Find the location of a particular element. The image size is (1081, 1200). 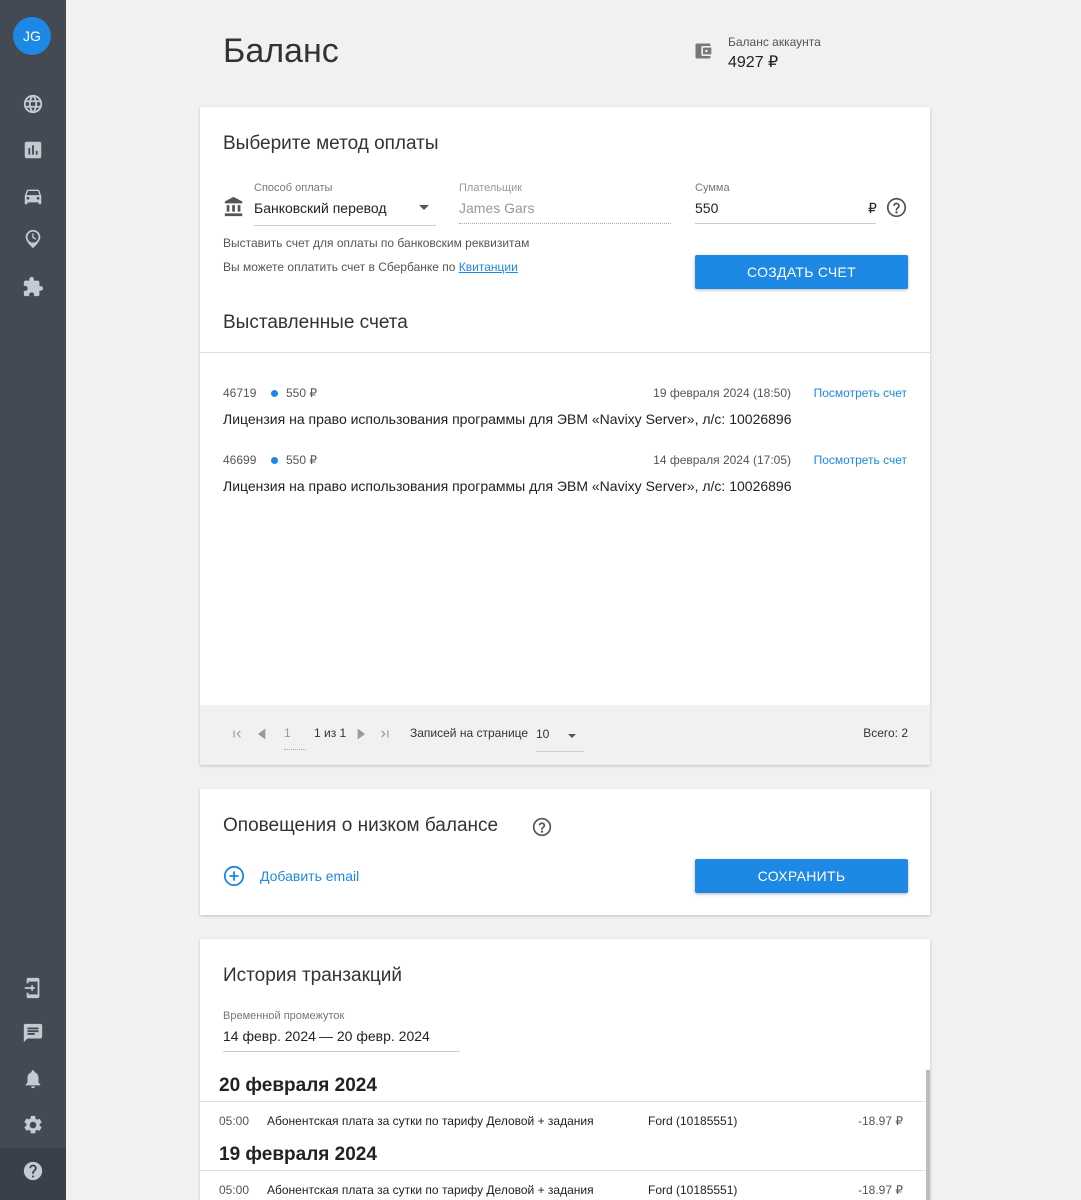

last-page-icon is located at coordinates (385, 736).